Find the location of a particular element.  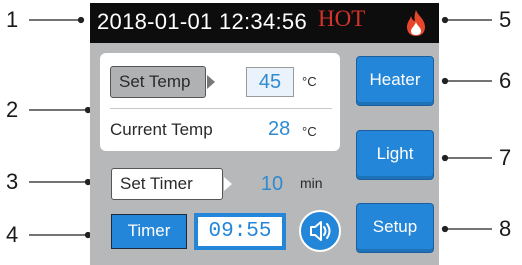

set-temp-arrow is located at coordinates (211, 82).